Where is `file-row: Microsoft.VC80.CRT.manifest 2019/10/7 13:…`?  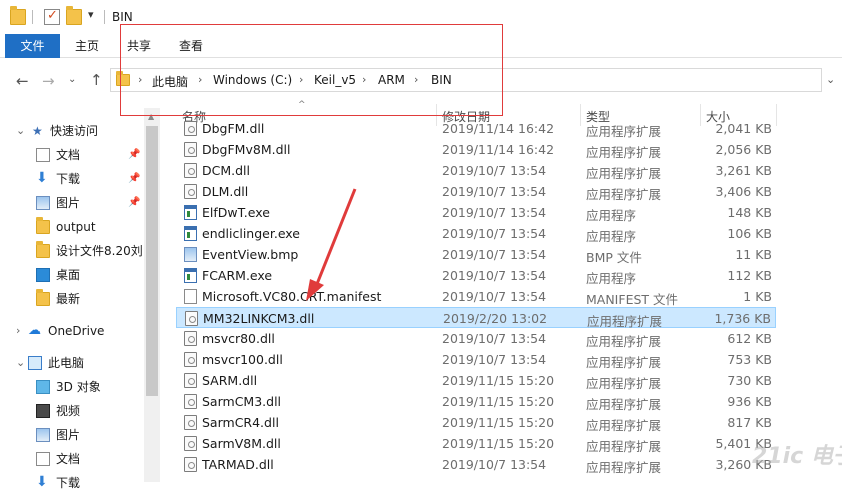
file-row: Microsoft.VC80.CRT.manifest 2019/10/7 13:… is located at coordinates (476, 296).